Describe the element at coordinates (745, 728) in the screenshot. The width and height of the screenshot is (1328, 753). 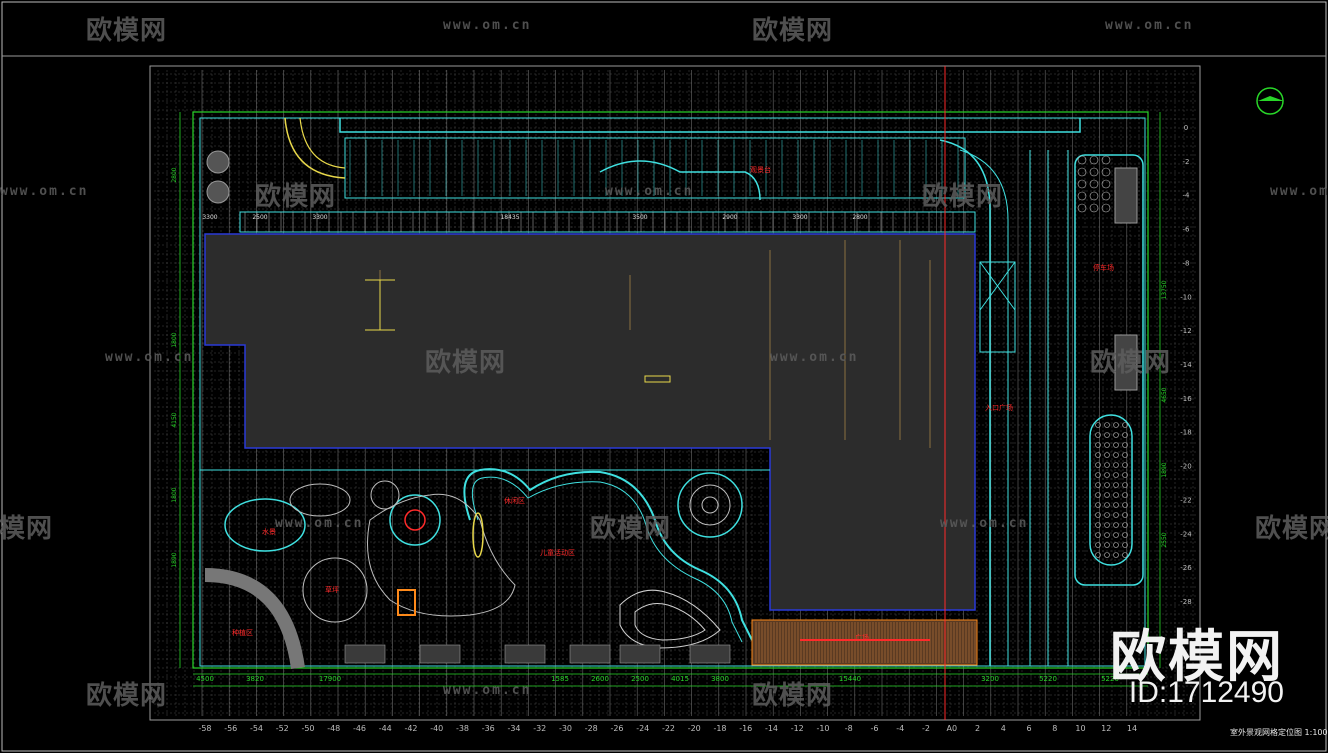
I see `bottom-axis-label: -16` at that location.